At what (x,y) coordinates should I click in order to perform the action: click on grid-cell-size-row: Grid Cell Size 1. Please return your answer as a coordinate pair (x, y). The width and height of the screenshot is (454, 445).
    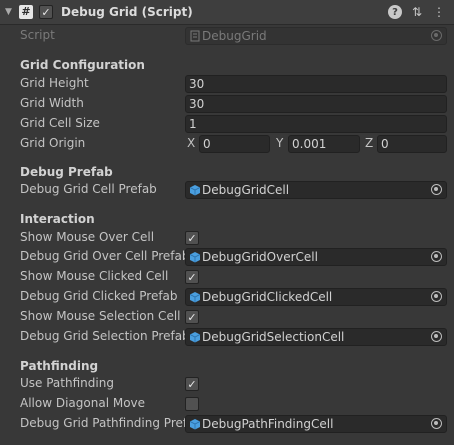
    Looking at the image, I should click on (227, 124).